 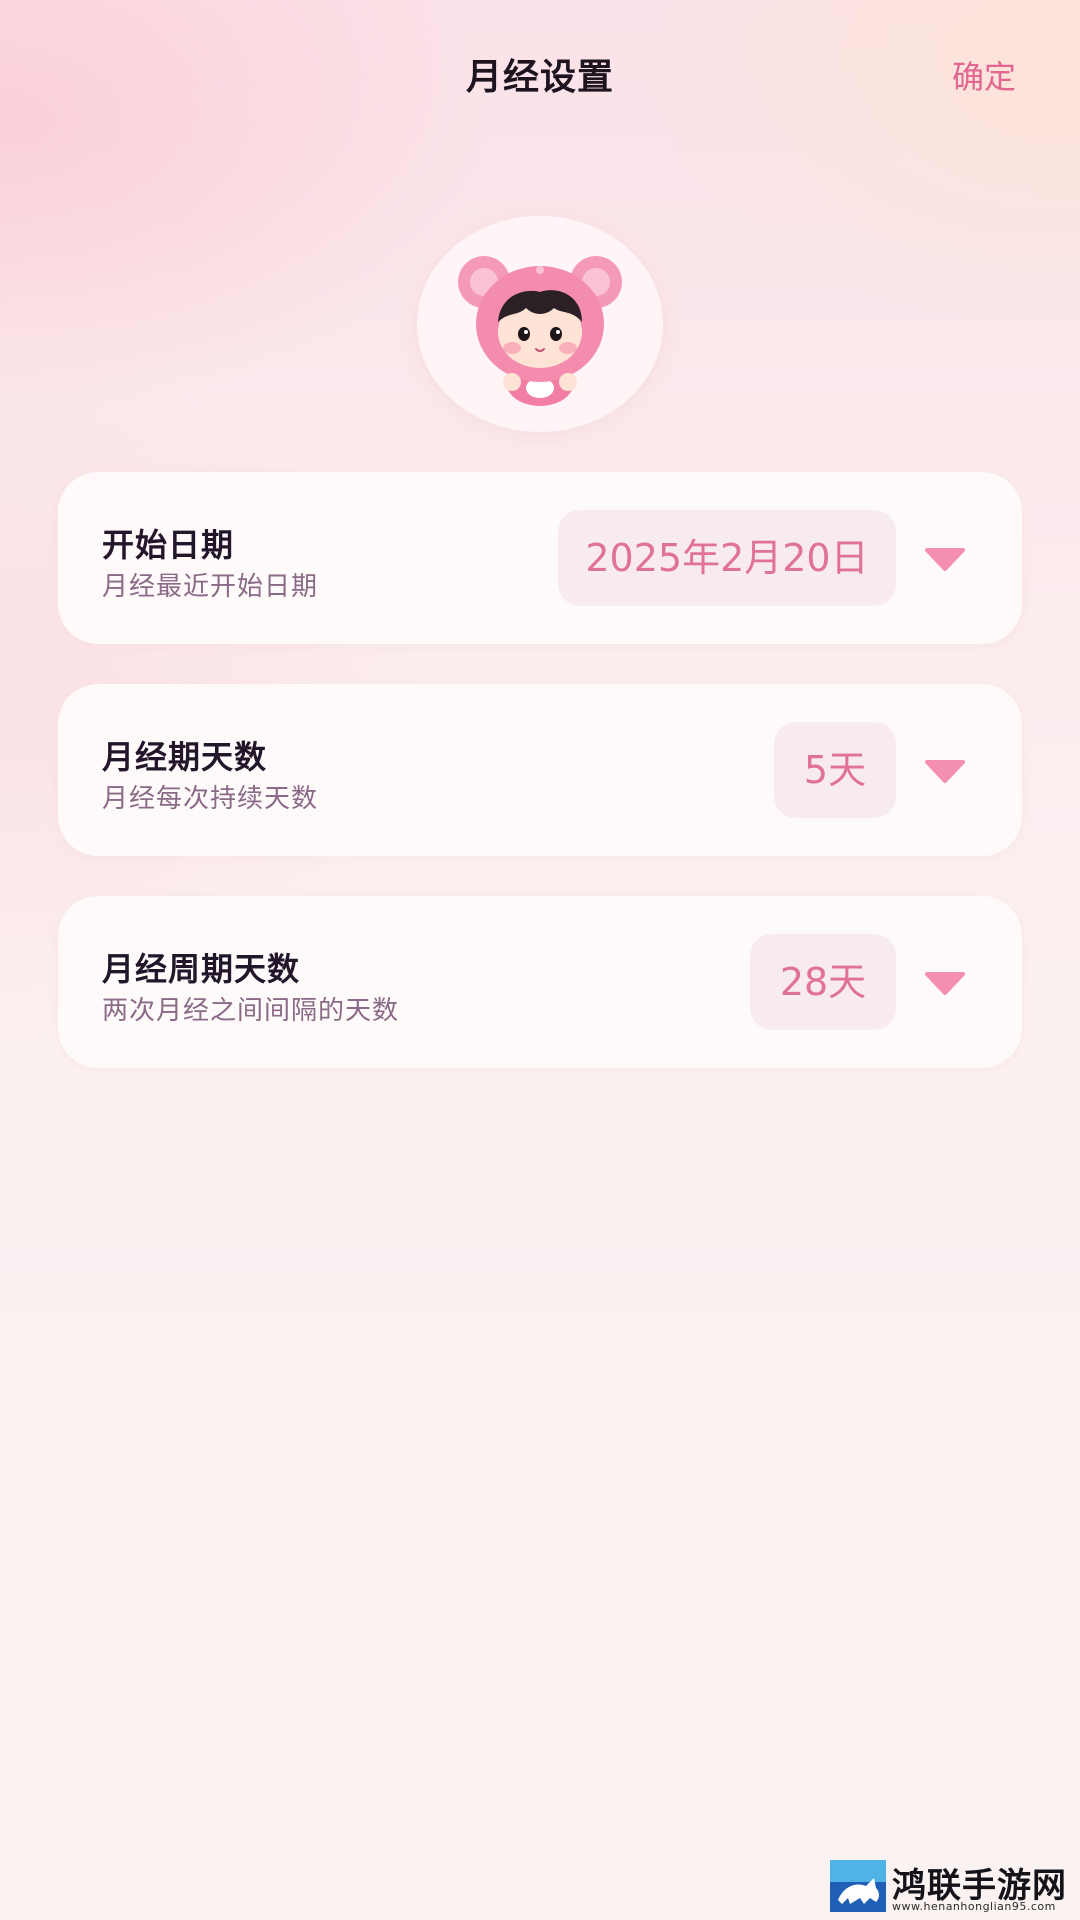 What do you see at coordinates (540, 982) in the screenshot?
I see `setting-card-cycle-days: 月经周期天数 两次月经之间间隔的天数 28天` at bounding box center [540, 982].